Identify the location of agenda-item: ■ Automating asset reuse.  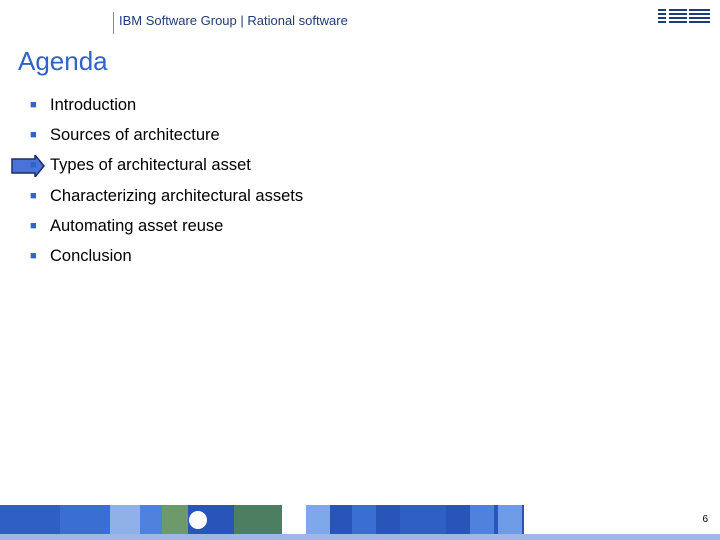
(166, 228).